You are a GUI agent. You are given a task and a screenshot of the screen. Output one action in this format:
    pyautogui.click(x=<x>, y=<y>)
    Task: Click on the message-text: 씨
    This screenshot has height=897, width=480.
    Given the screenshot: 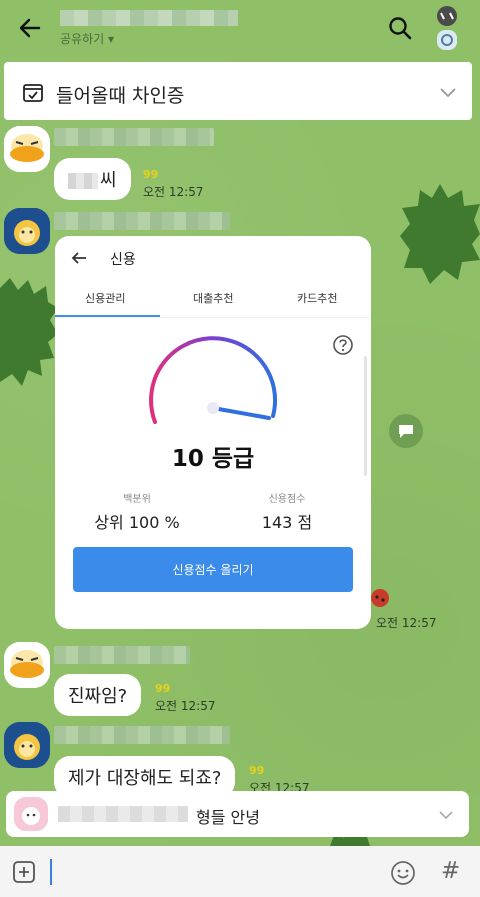 What is the action you would take?
    pyautogui.click(x=108, y=180)
    